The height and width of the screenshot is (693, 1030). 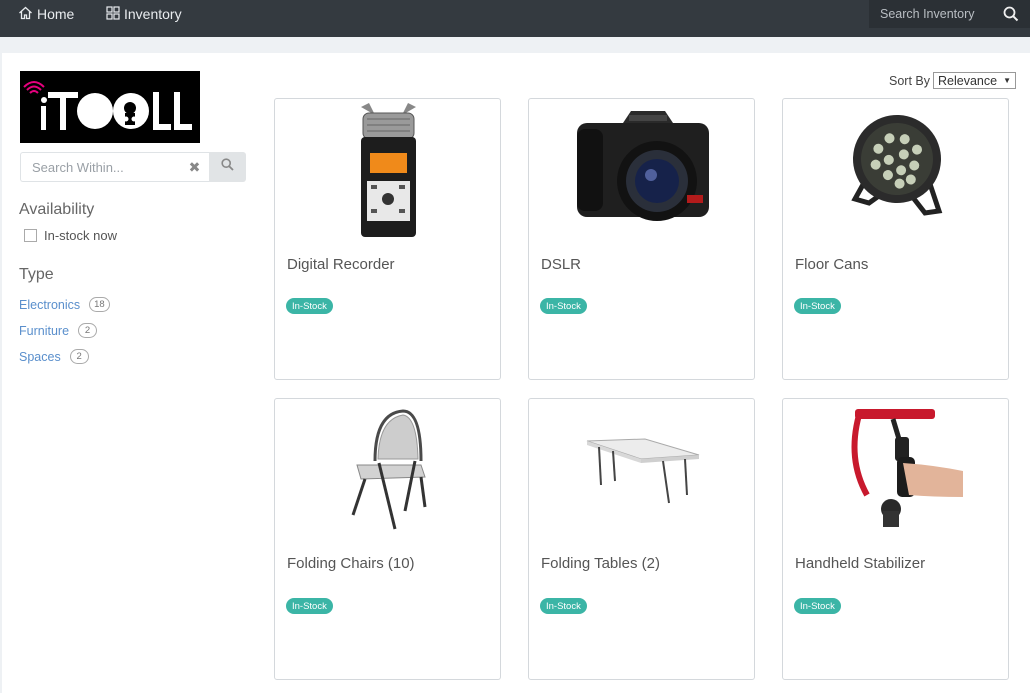 I want to click on product-title: Digital Recorder, so click(x=341, y=264).